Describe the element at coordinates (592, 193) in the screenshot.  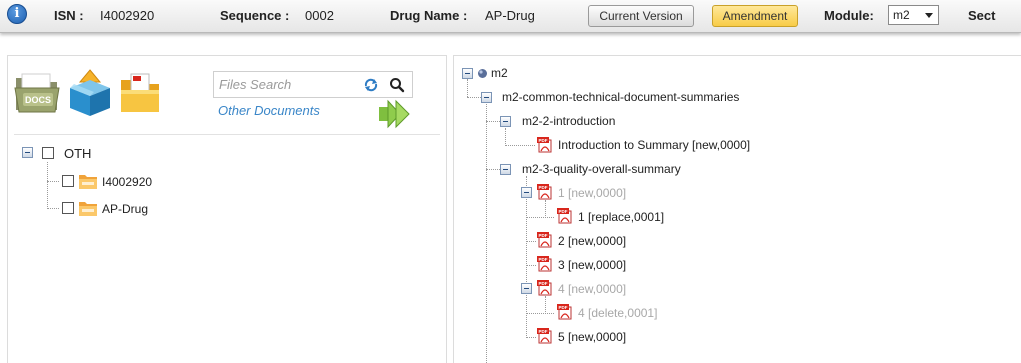
I see `tree-node-item: 1 [new,0000]` at that location.